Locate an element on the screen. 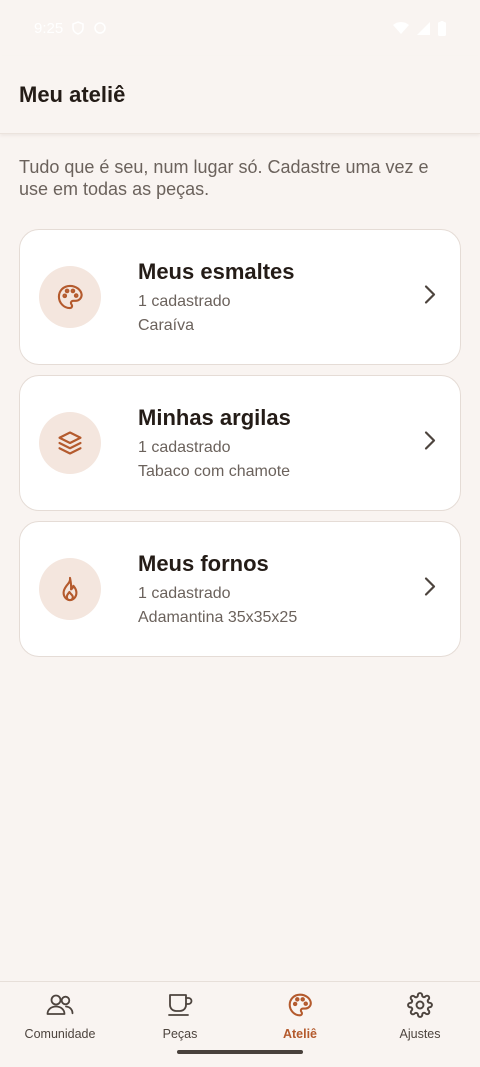  status-bar: 9:25 is located at coordinates (240, 28).